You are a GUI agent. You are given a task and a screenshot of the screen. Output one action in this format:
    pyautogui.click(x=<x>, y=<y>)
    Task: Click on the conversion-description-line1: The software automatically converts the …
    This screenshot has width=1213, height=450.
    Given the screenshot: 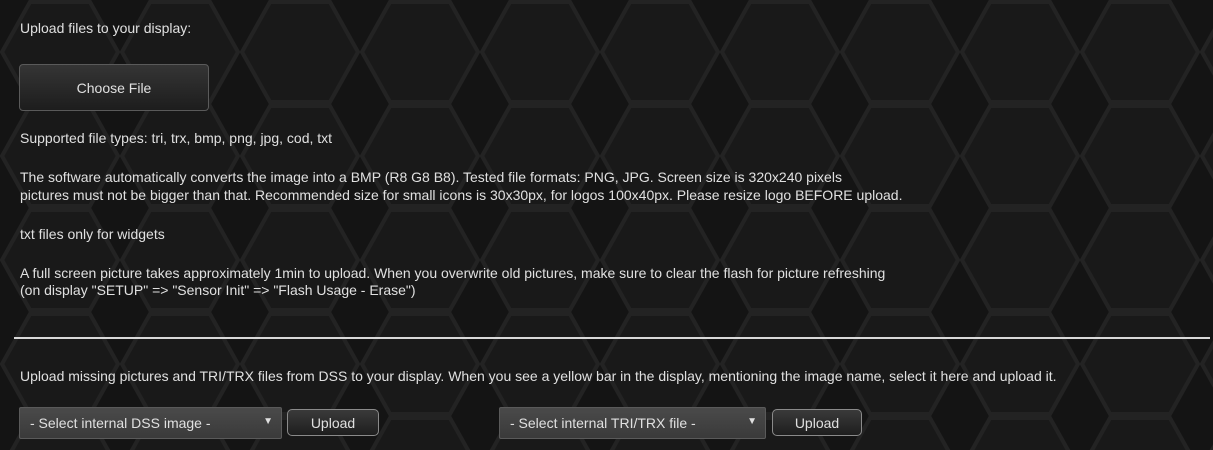 What is the action you would take?
    pyautogui.click(x=431, y=177)
    